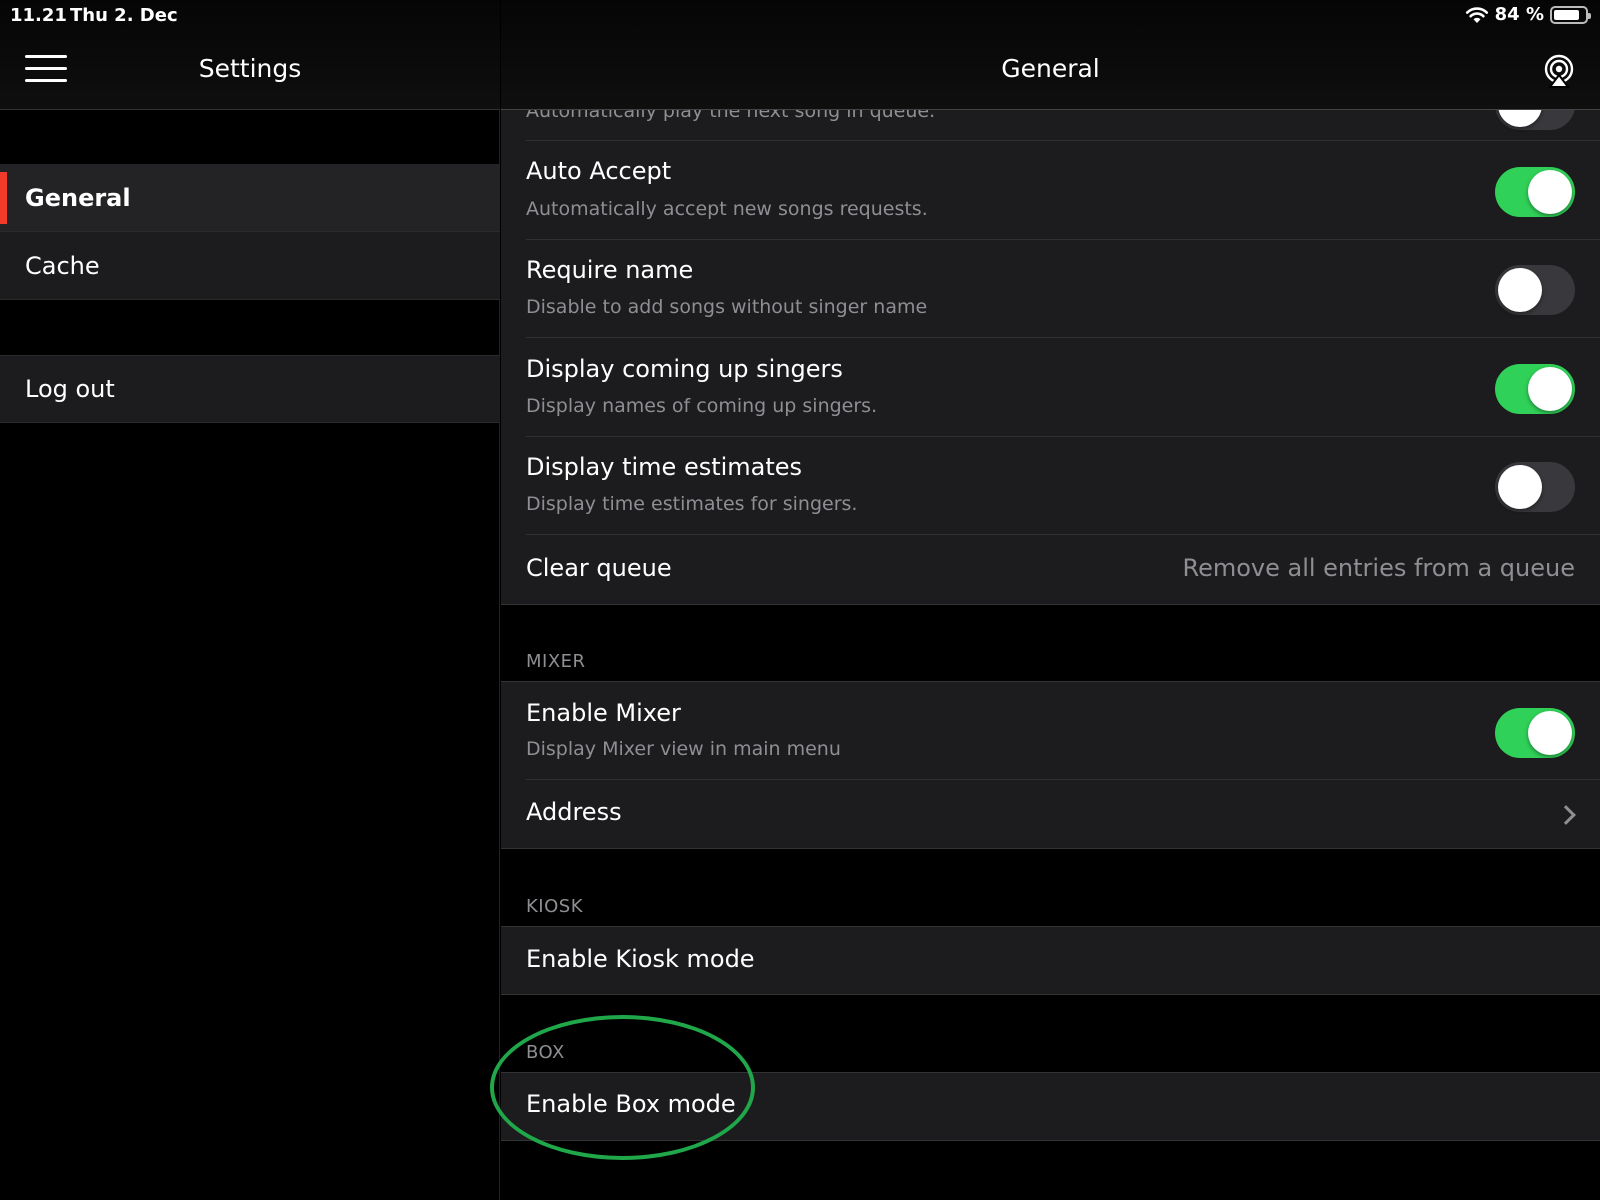  What do you see at coordinates (664, 467) in the screenshot?
I see `row-title: Display time estimates` at bounding box center [664, 467].